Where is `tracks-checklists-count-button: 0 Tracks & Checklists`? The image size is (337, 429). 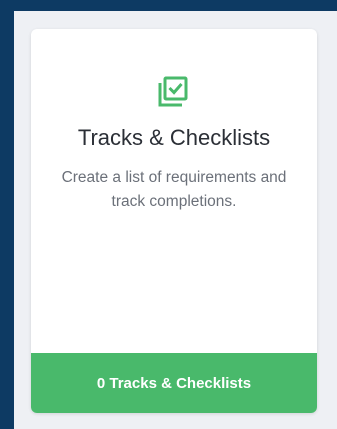
tracks-checklists-count-button: 0 Tracks & Checklists is located at coordinates (174, 383).